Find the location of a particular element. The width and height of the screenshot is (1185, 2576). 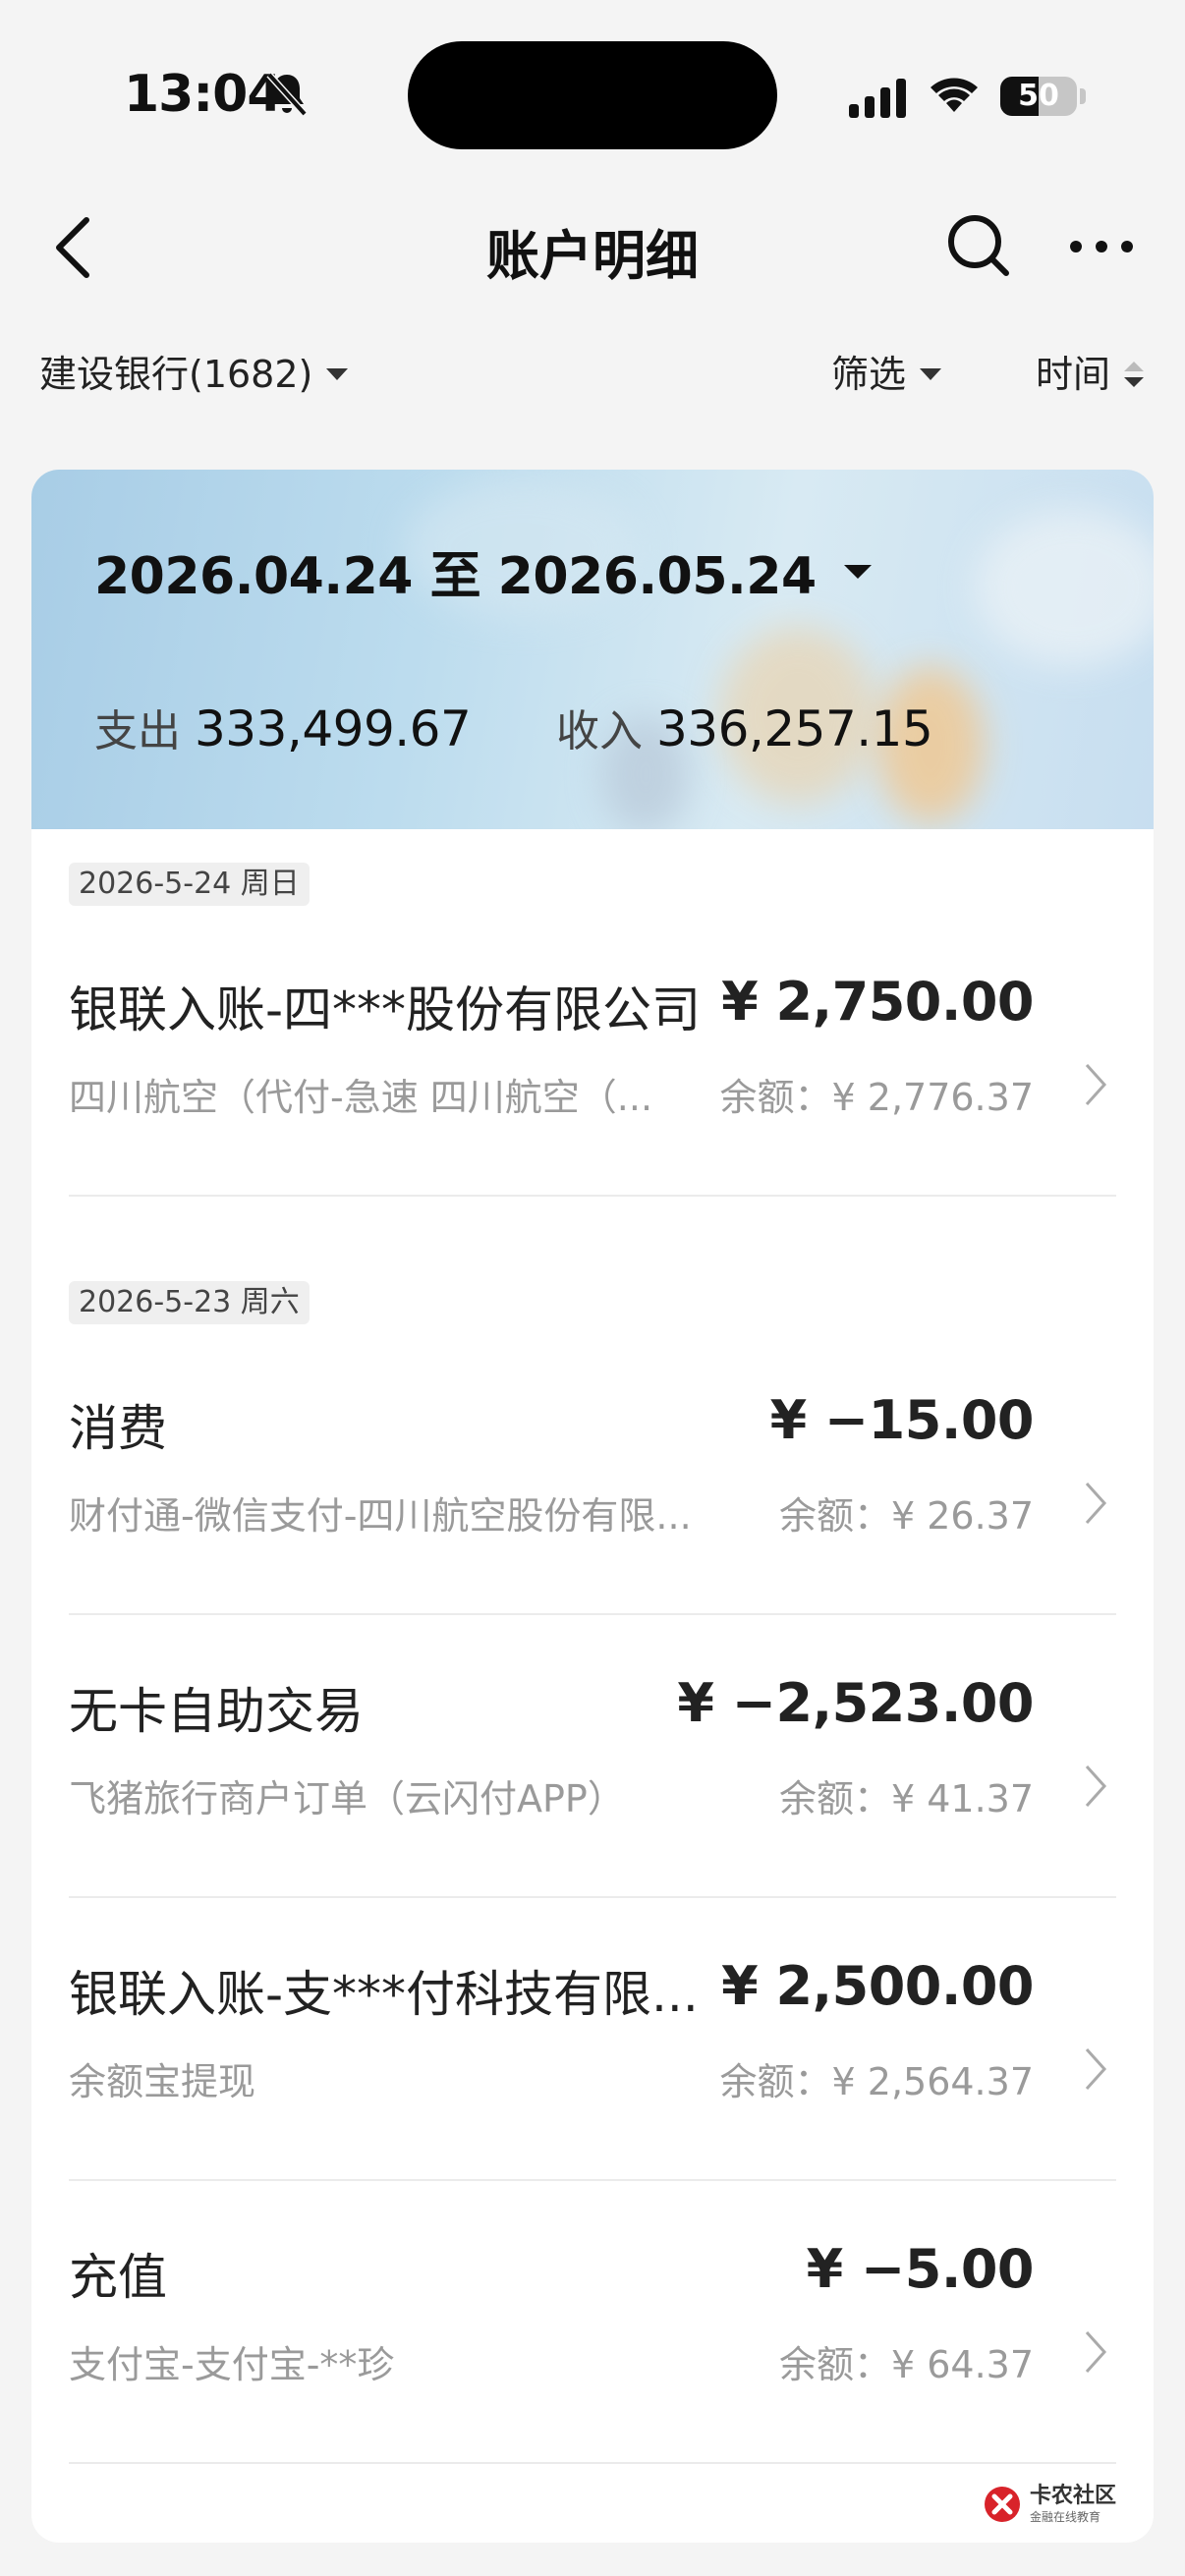

battery-tip is located at coordinates (1083, 96).